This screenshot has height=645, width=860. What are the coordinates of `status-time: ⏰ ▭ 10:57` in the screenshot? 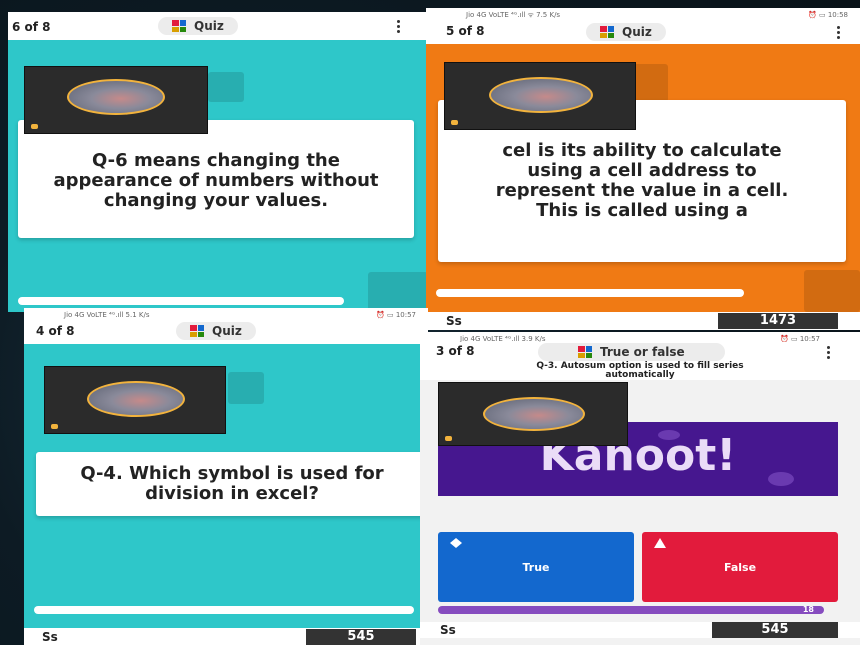 It's located at (396, 315).